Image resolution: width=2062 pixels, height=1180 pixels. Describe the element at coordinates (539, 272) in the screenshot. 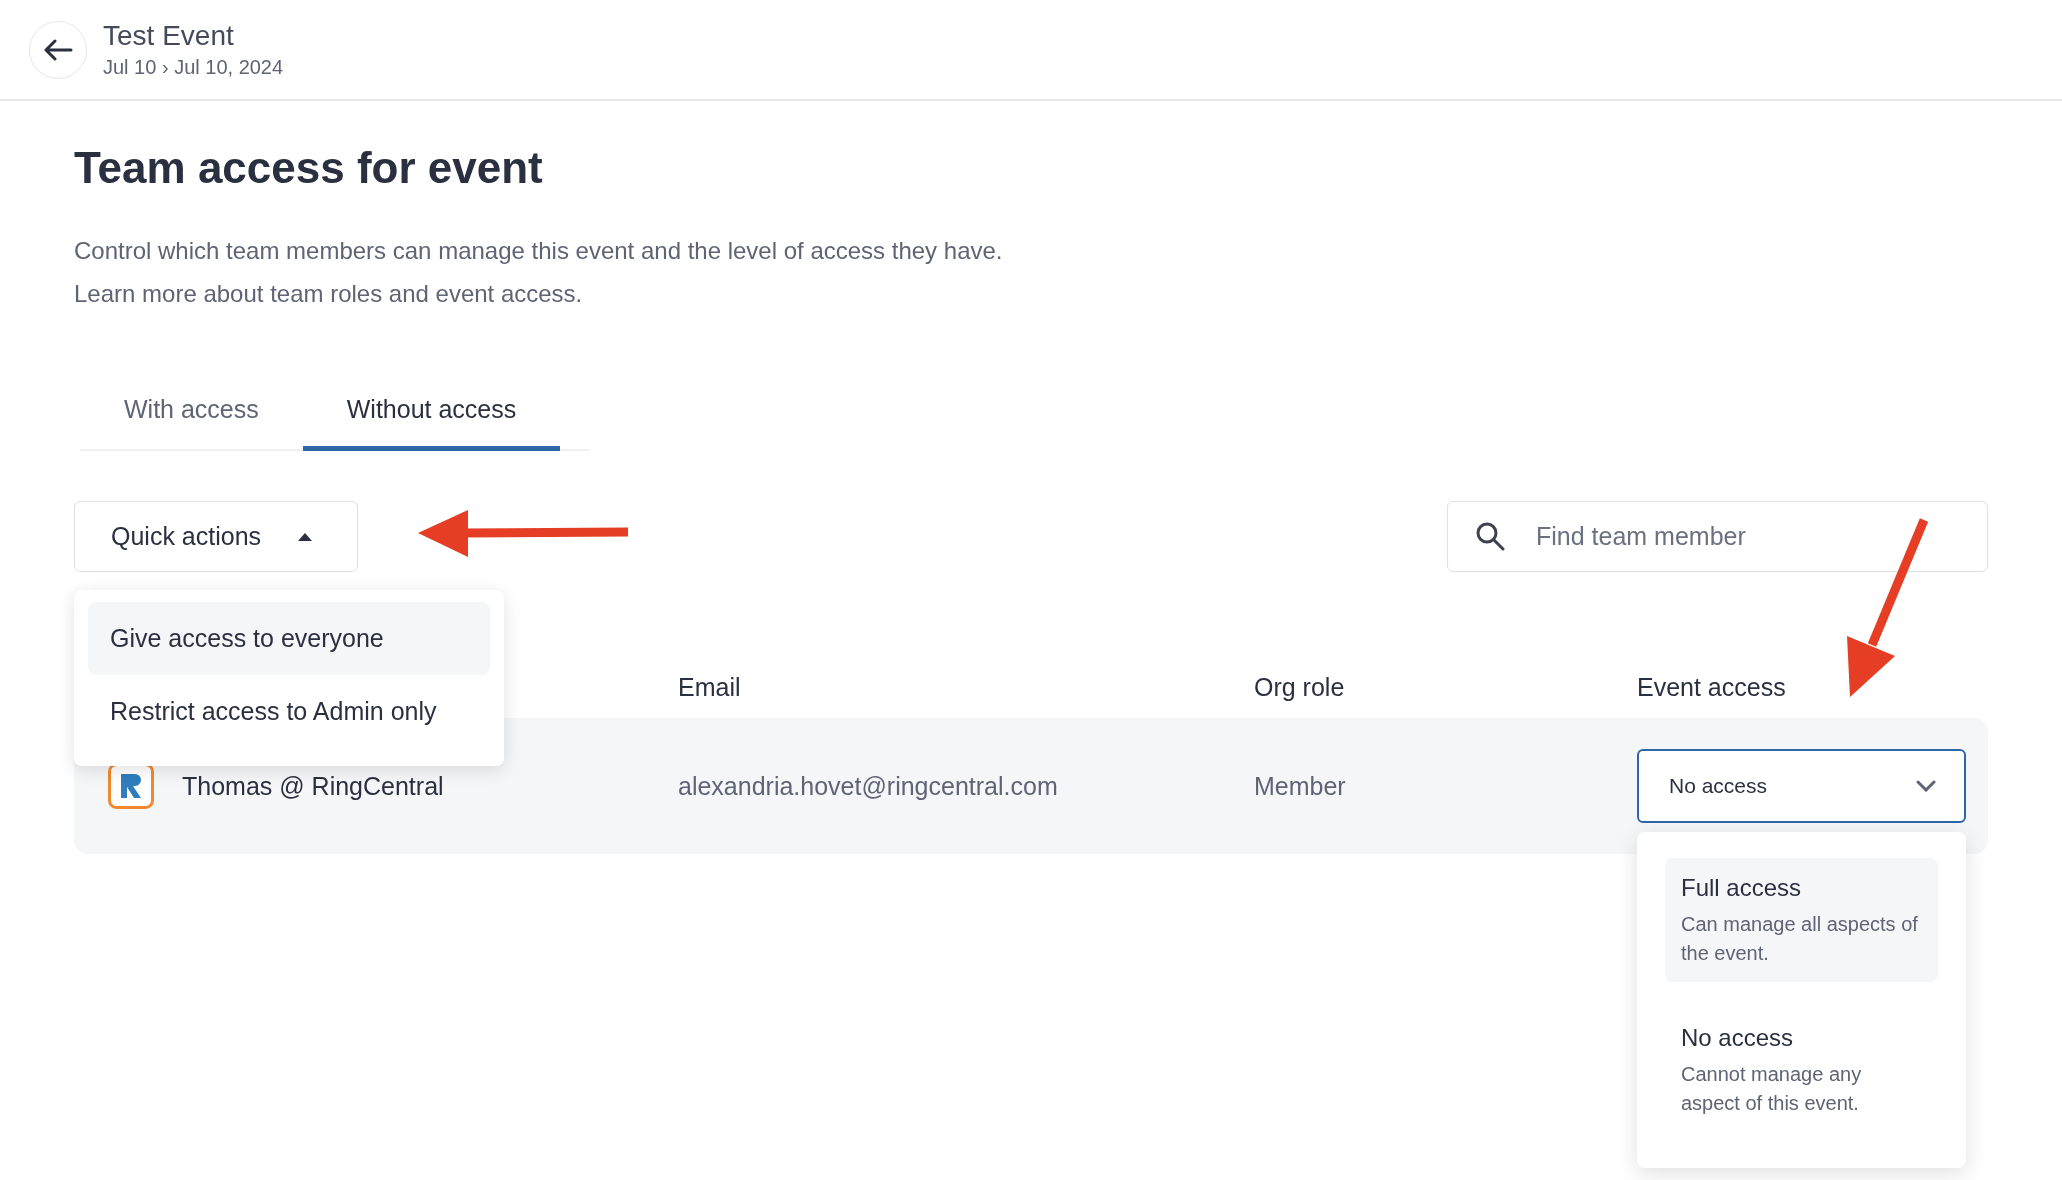

I see `page-description: Control which team members can manage this event and the level of access they have. Learn more about team roles and event access.` at that location.